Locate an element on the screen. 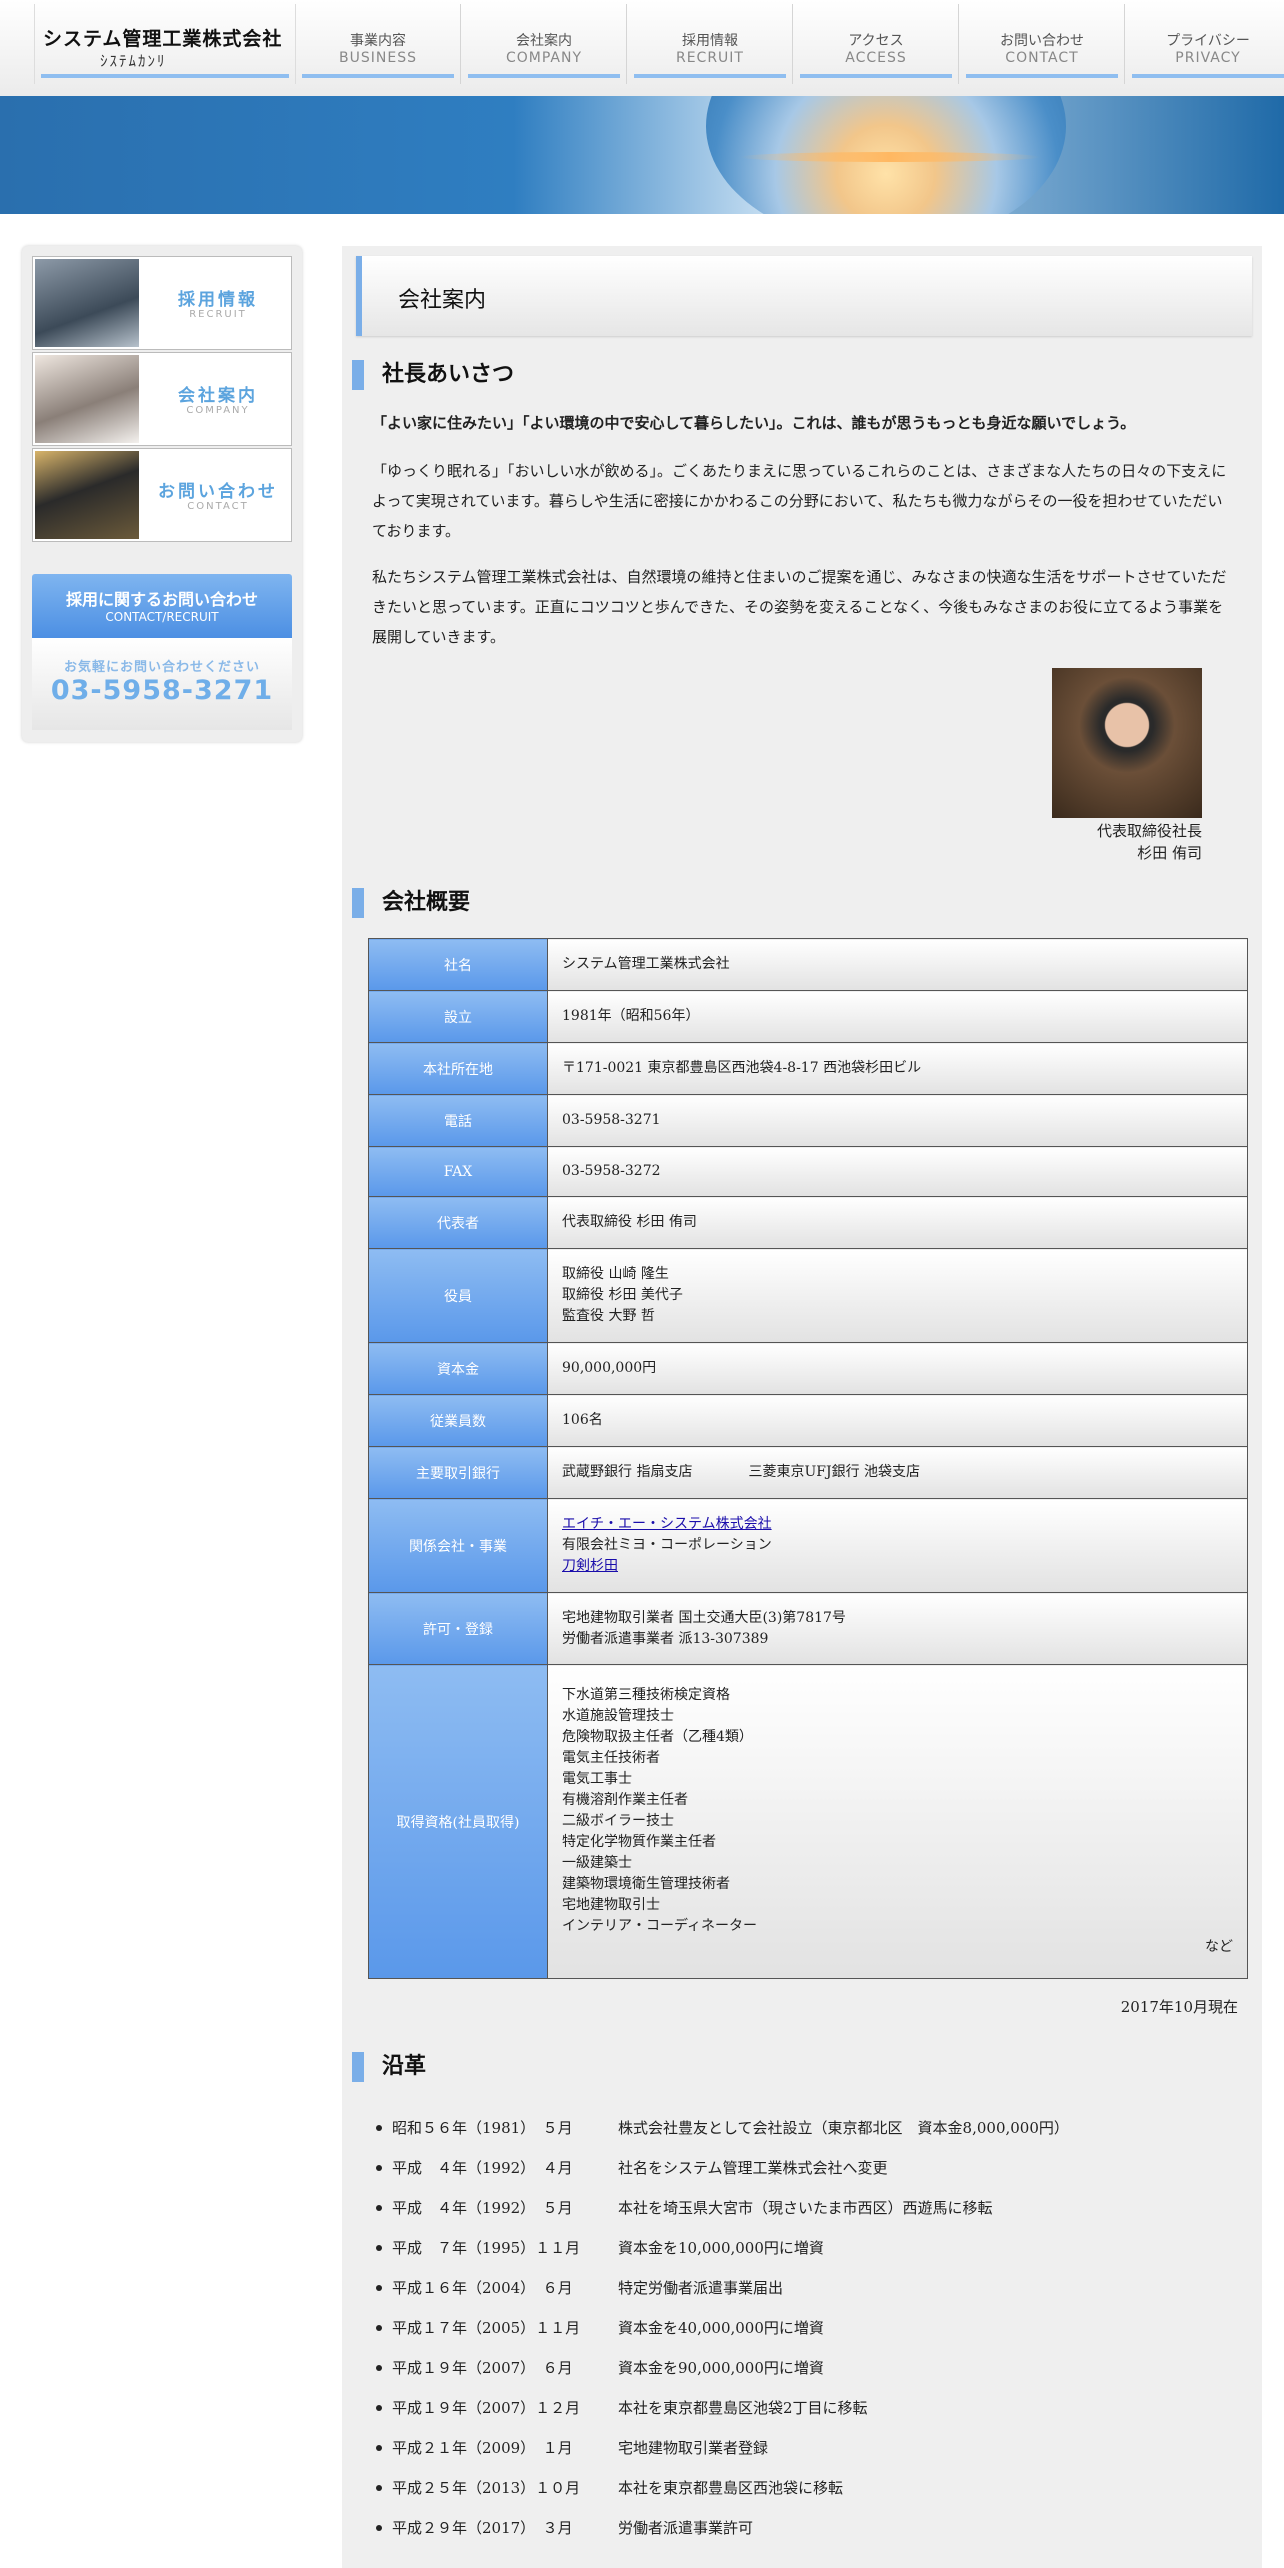  table-row: 資本金 90,000,000円 is located at coordinates (808, 1368).